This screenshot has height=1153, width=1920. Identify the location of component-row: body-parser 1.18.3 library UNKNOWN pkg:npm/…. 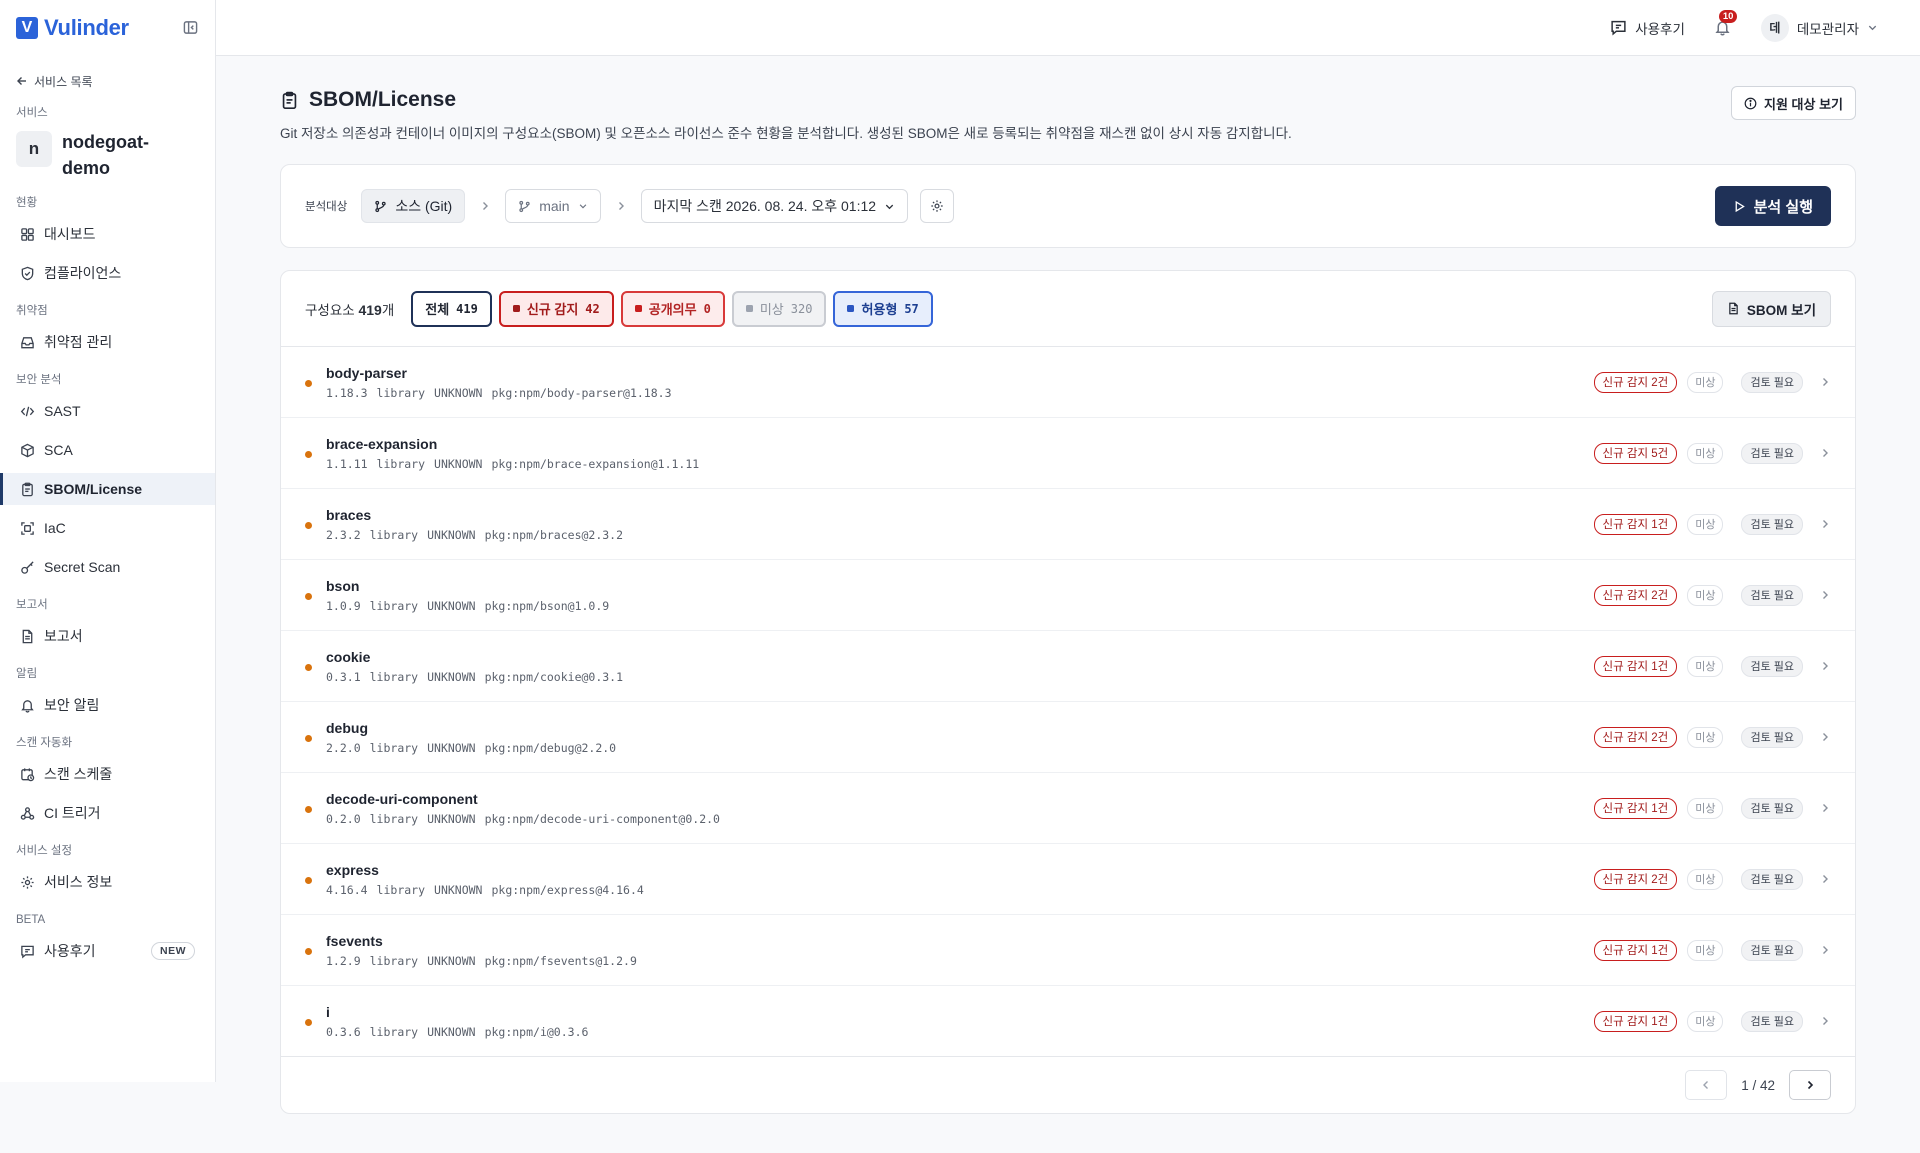
(1068, 382).